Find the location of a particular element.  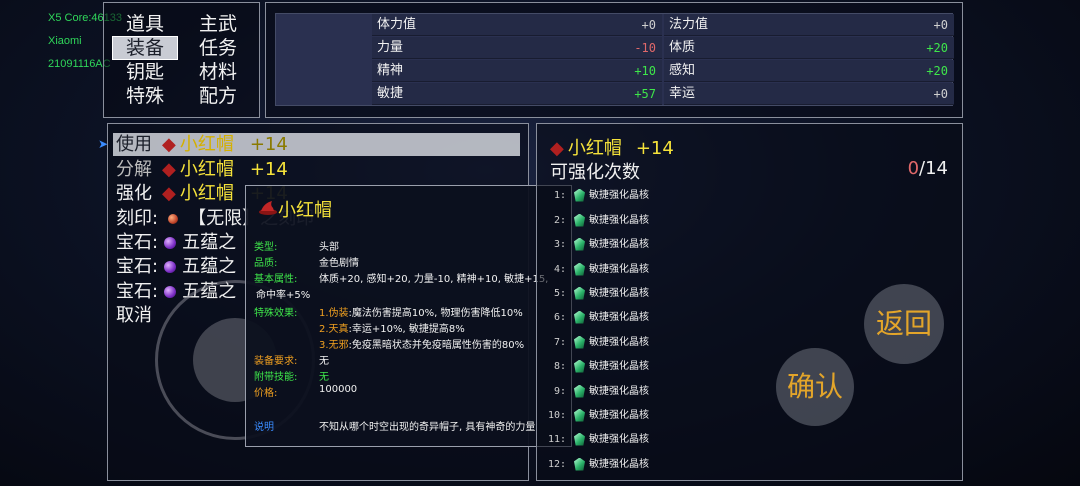

stat-hp: 体力值 +0 is located at coordinates (517, 25).